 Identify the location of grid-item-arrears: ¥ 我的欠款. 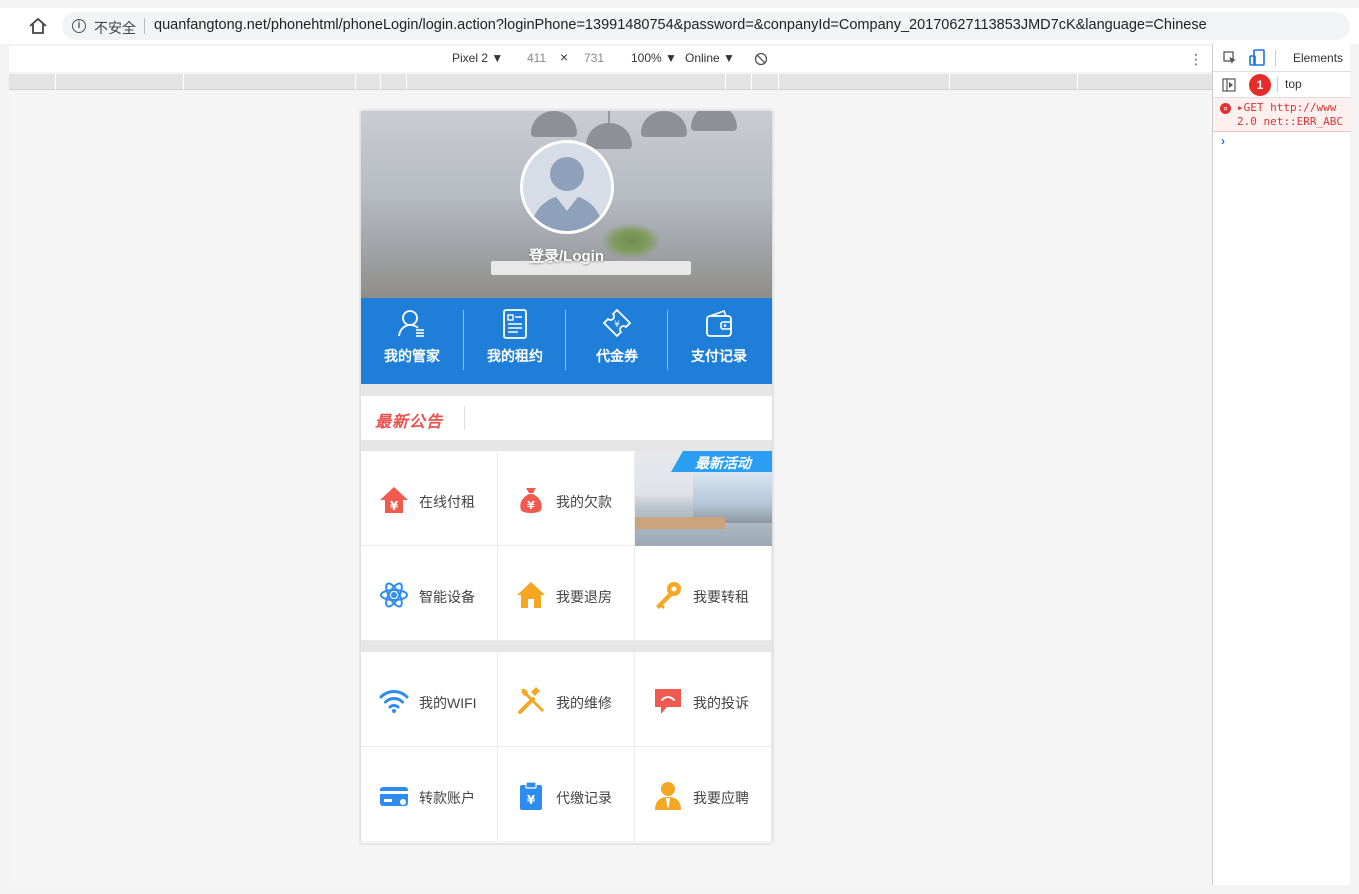
(566, 498).